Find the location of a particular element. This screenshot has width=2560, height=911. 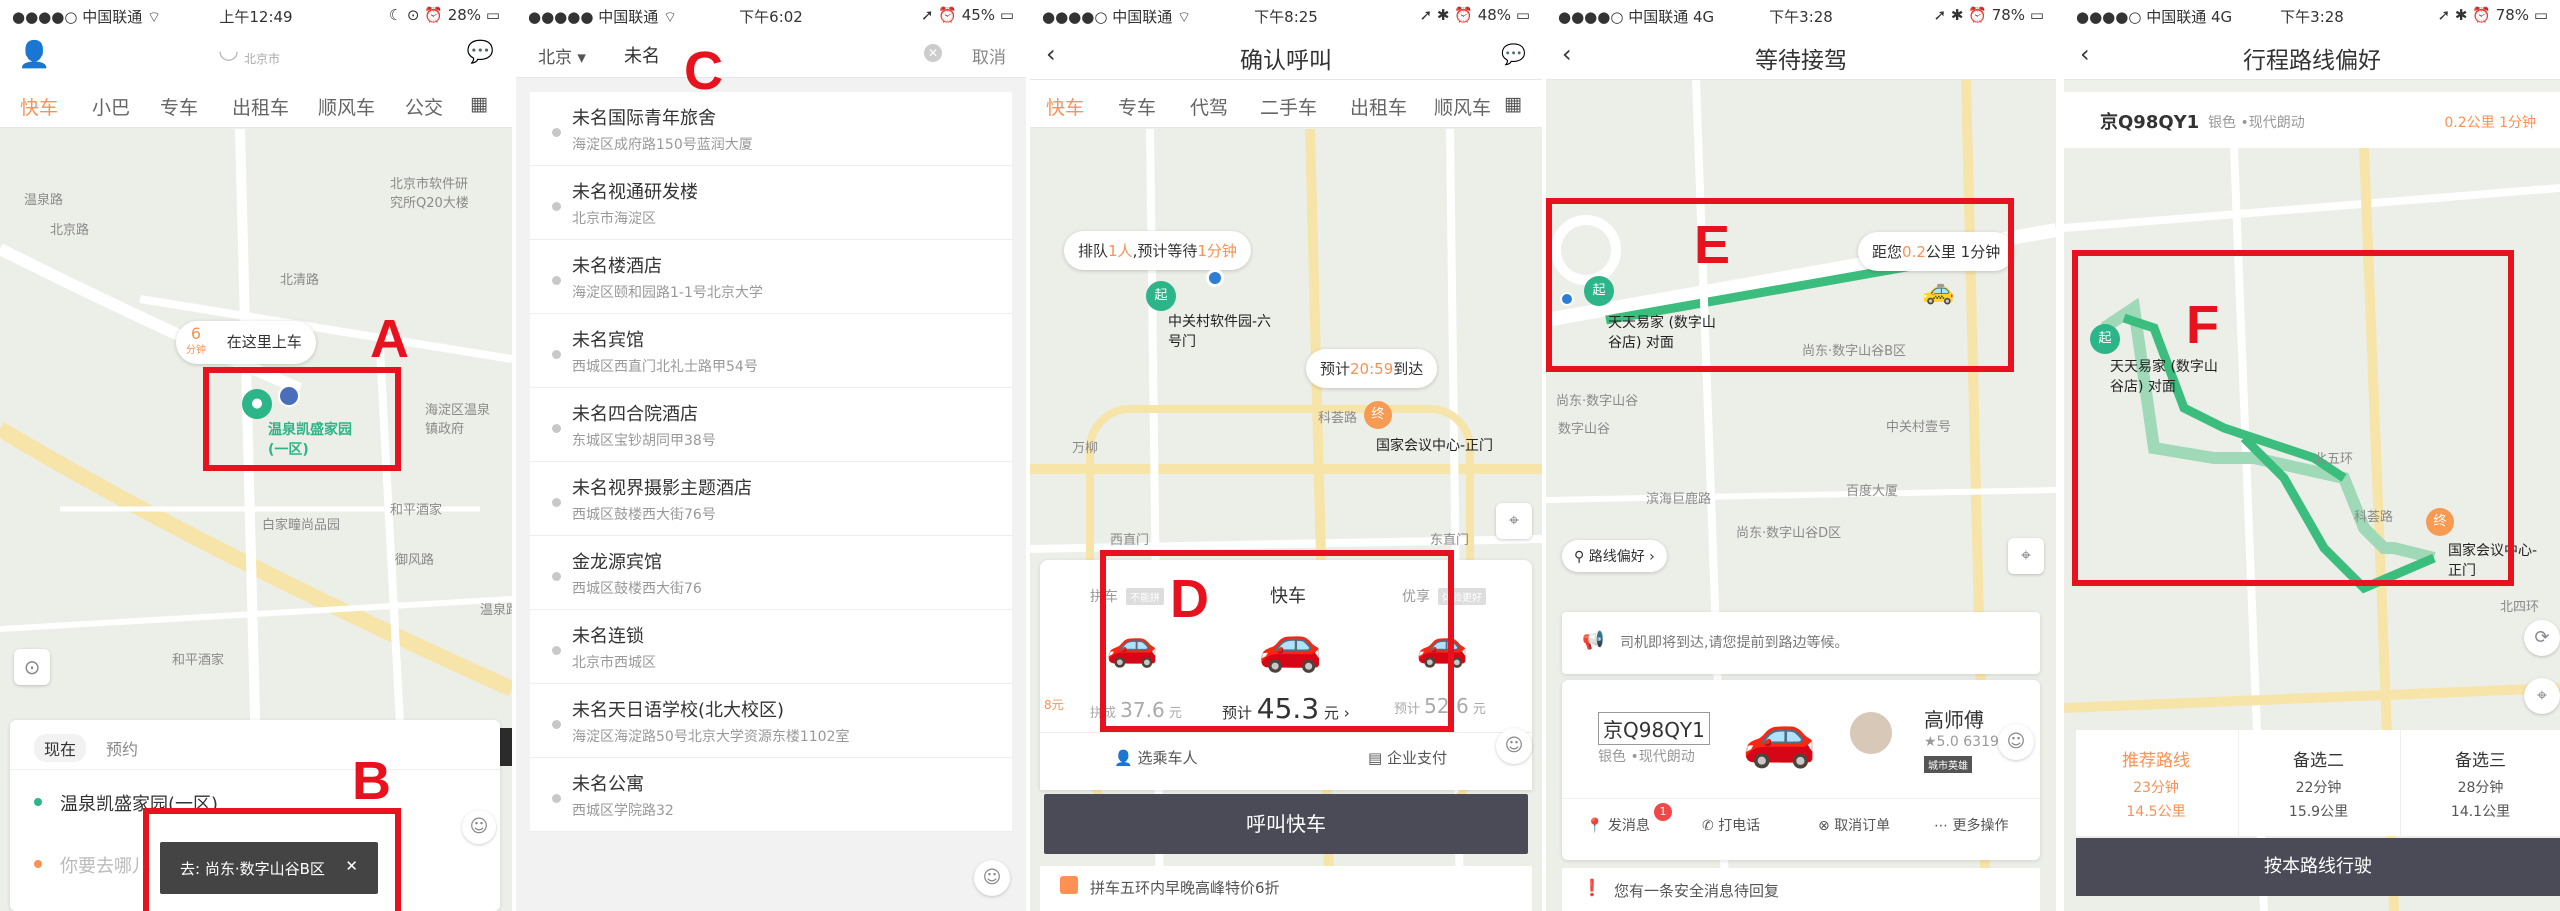

route-preference-button: ⚲ 路线偏好 › is located at coordinates (1614, 556).